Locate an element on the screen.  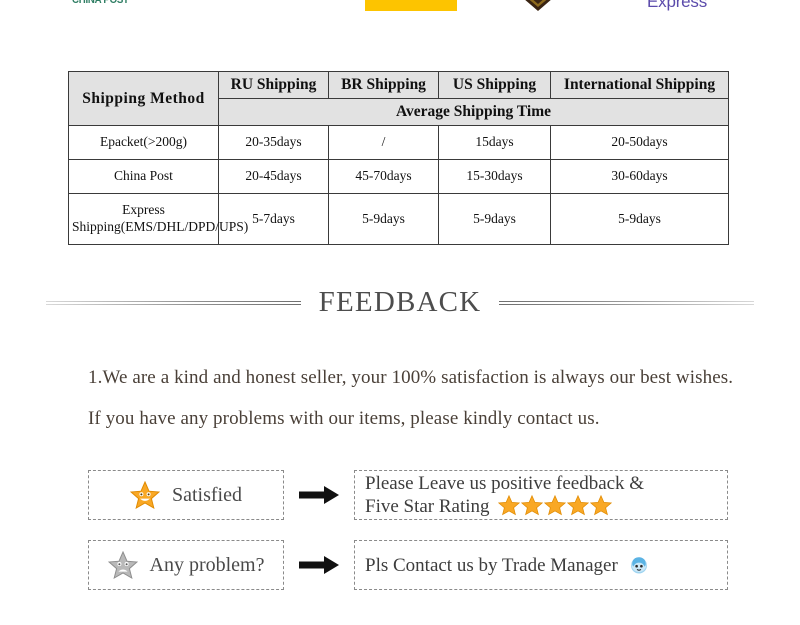
page-title: FEEDBACK is located at coordinates (400, 302).